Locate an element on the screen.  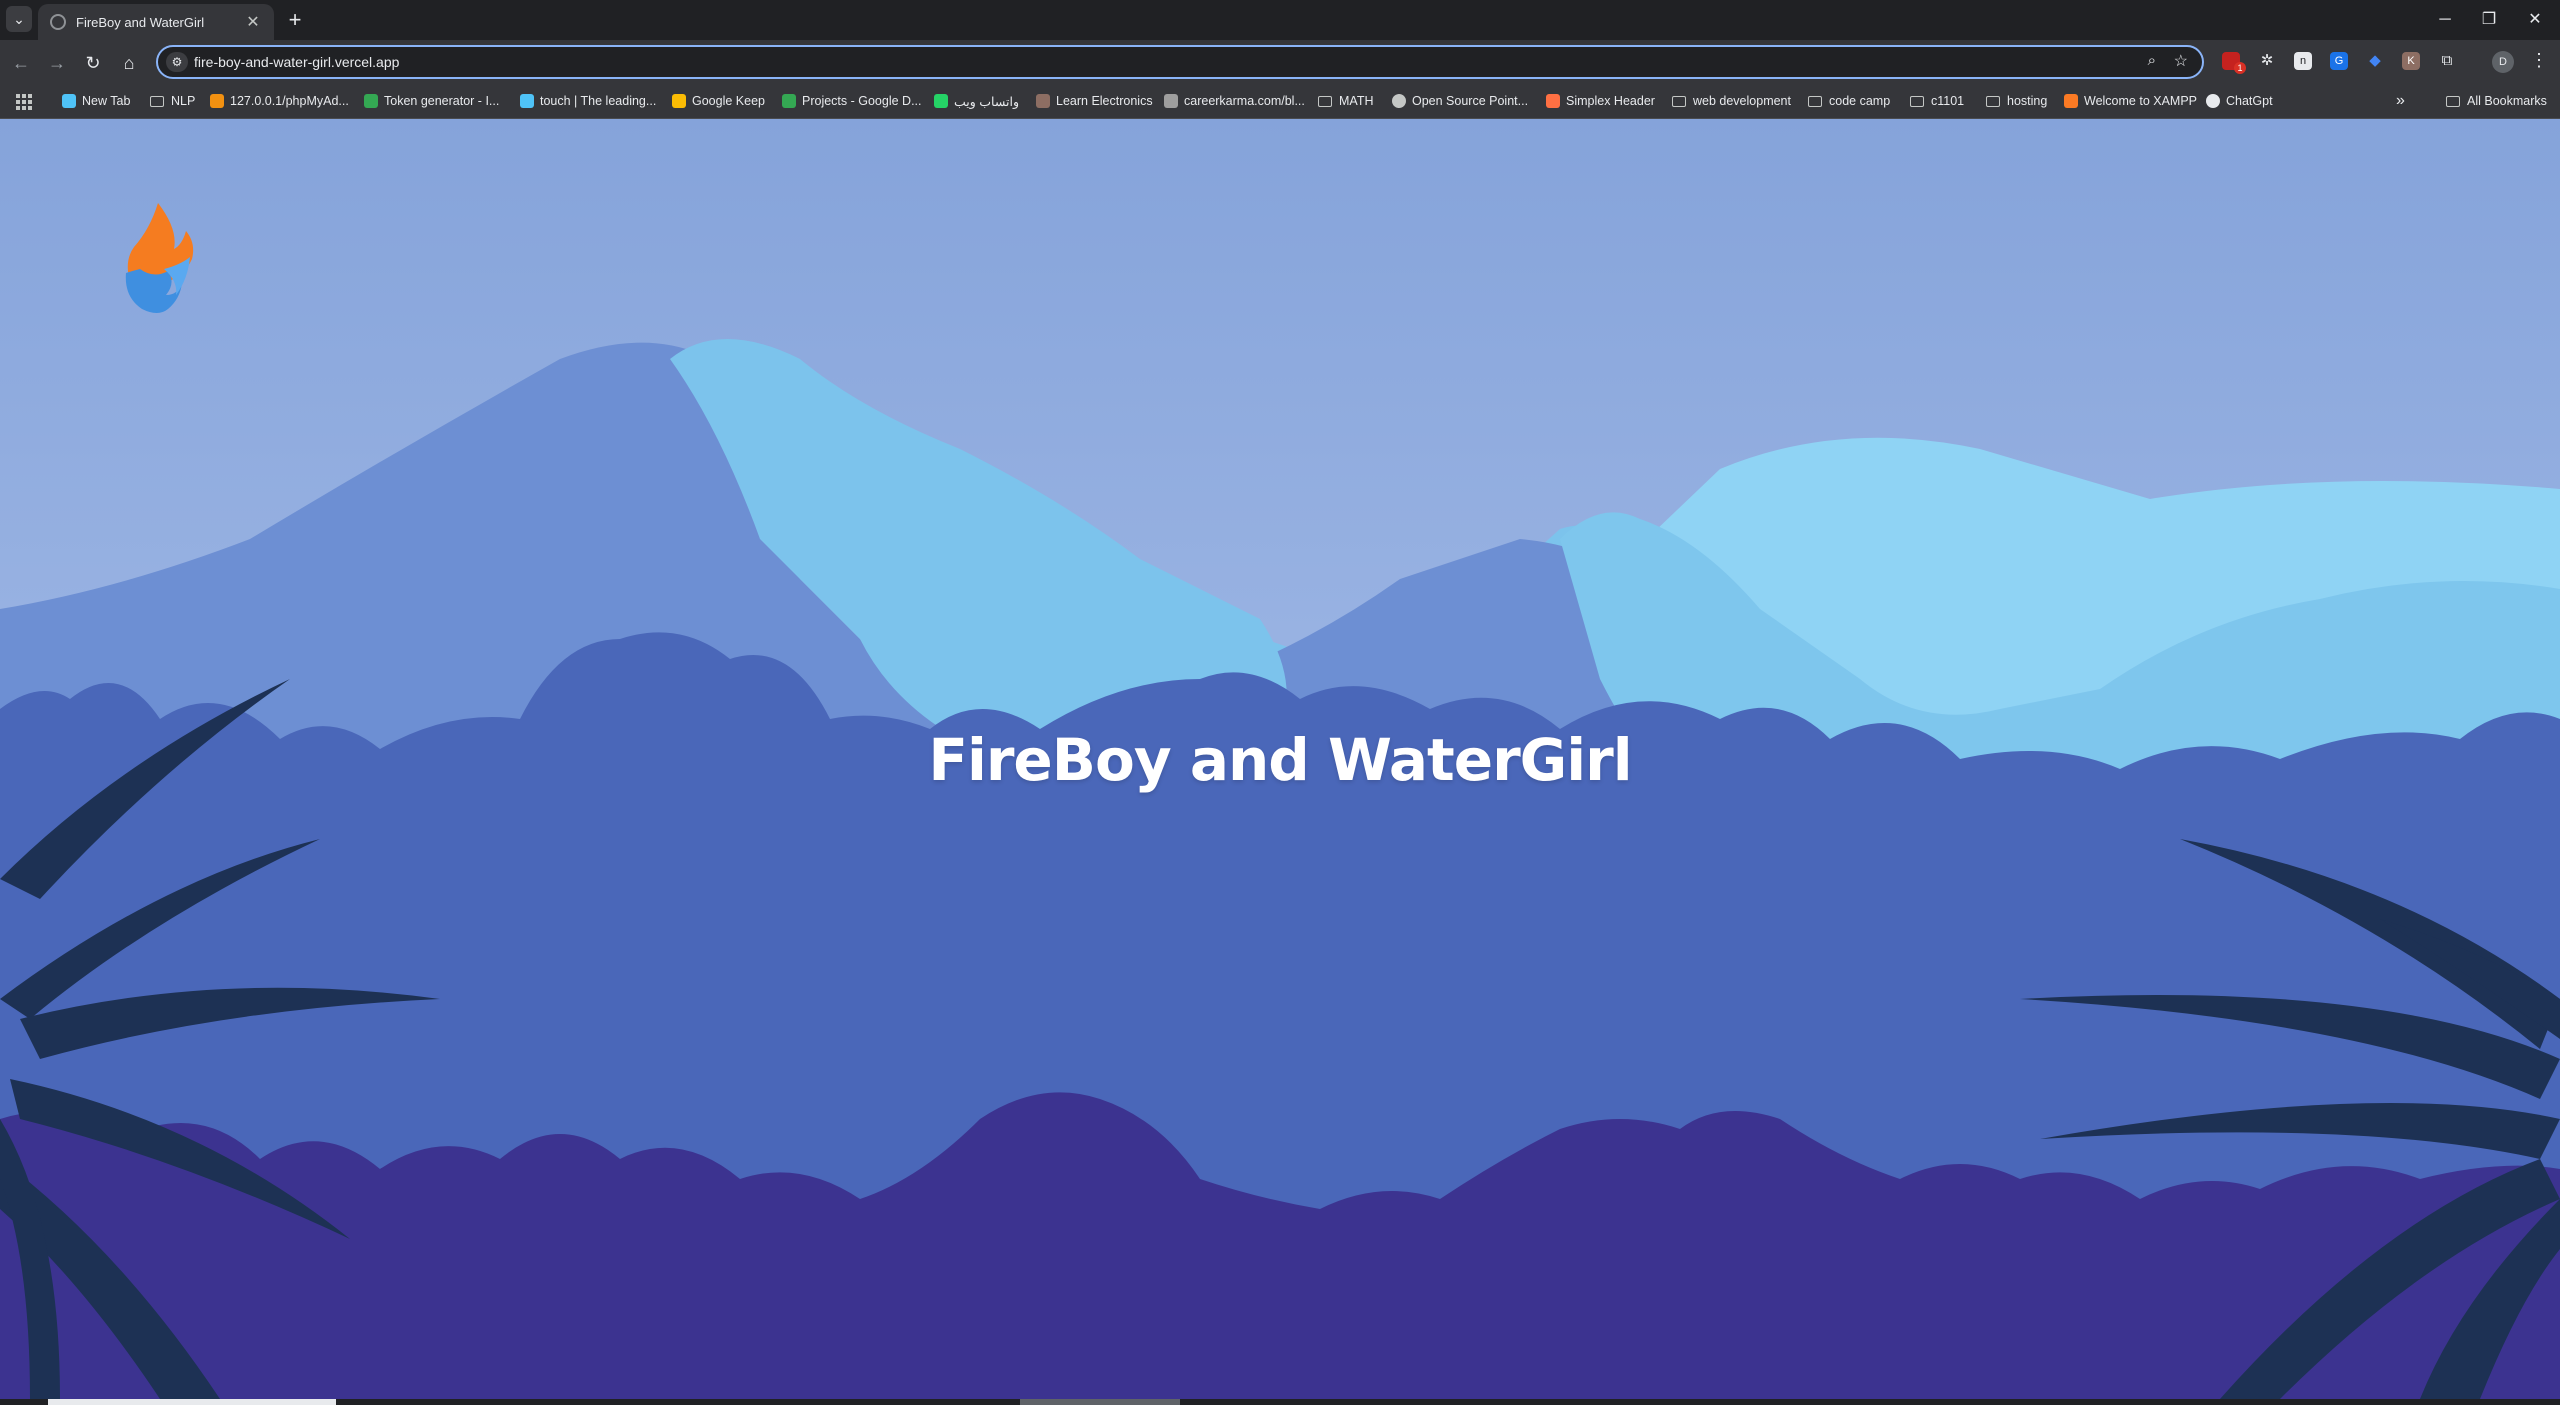
extension-2-icon: ✲ is located at coordinates (2267, 61).